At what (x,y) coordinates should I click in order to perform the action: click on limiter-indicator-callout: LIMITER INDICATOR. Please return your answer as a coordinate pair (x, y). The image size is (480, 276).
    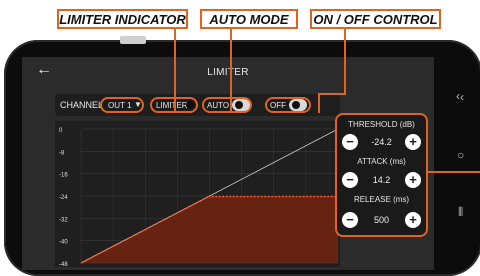
    Looking at the image, I should click on (122, 19).